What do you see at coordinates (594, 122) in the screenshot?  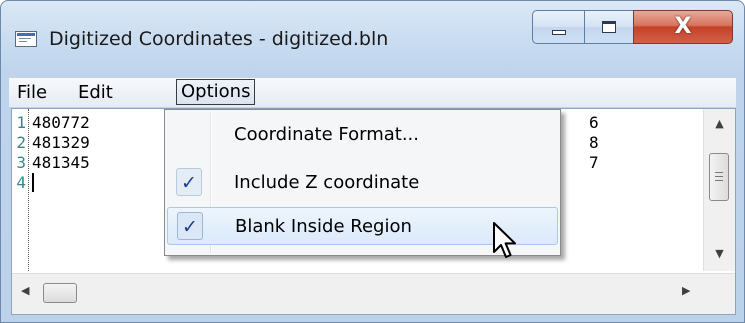 I see `code-line-tail: 6` at bounding box center [594, 122].